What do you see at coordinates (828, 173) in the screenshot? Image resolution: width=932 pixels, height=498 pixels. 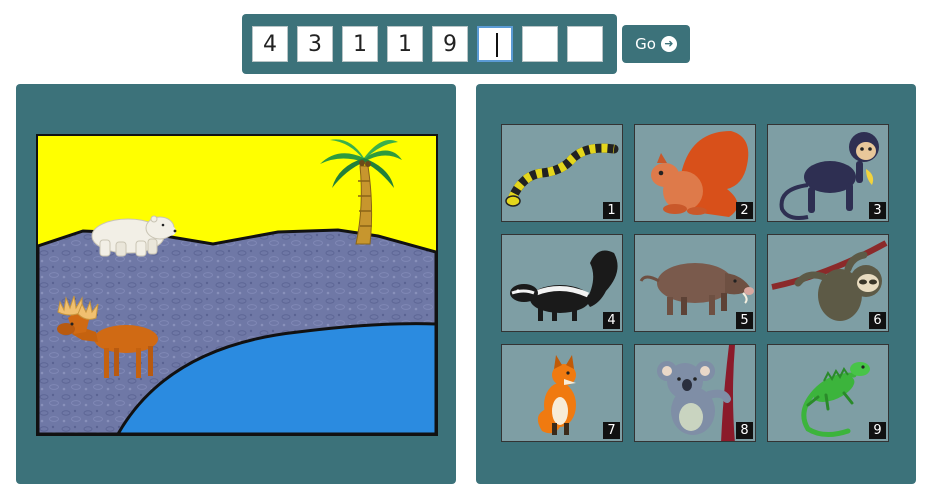 I see `choice-tile-monkey: 3` at bounding box center [828, 173].